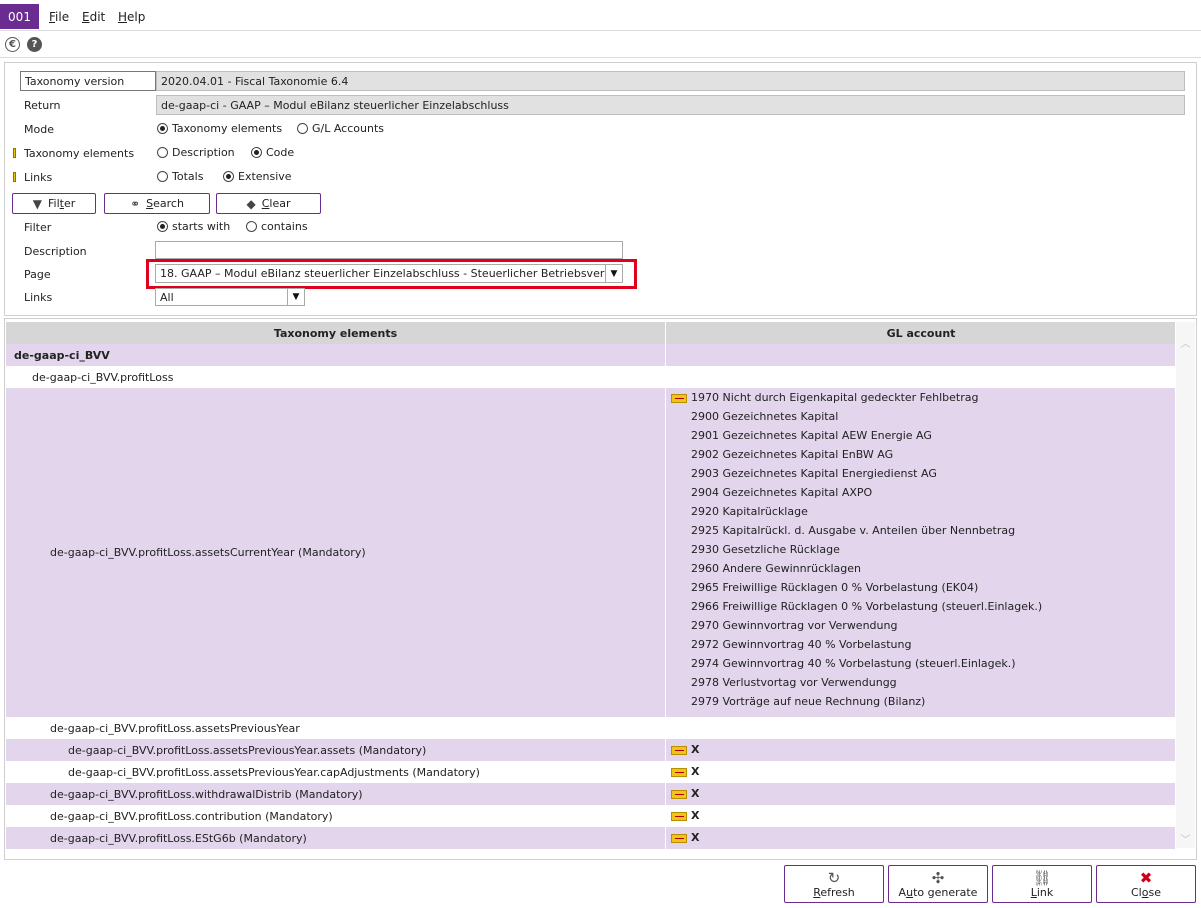 The width and height of the screenshot is (1201, 908). I want to click on grid-header: Taxonomy elements GL account, so click(590, 333).